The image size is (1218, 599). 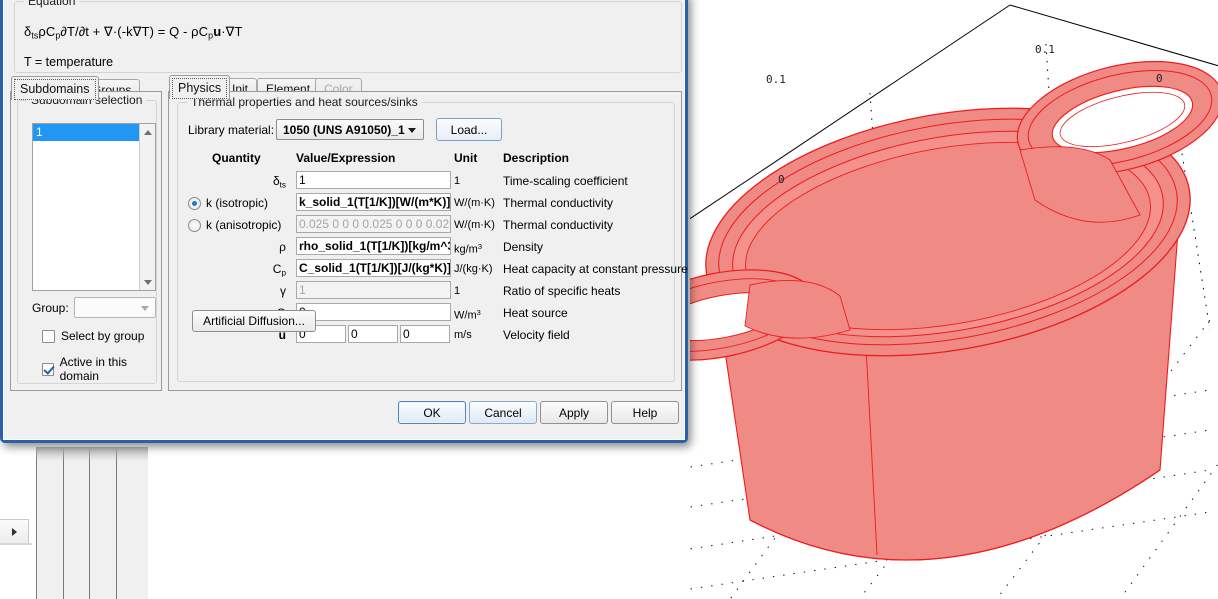 I want to click on divider, so click(x=16, y=544).